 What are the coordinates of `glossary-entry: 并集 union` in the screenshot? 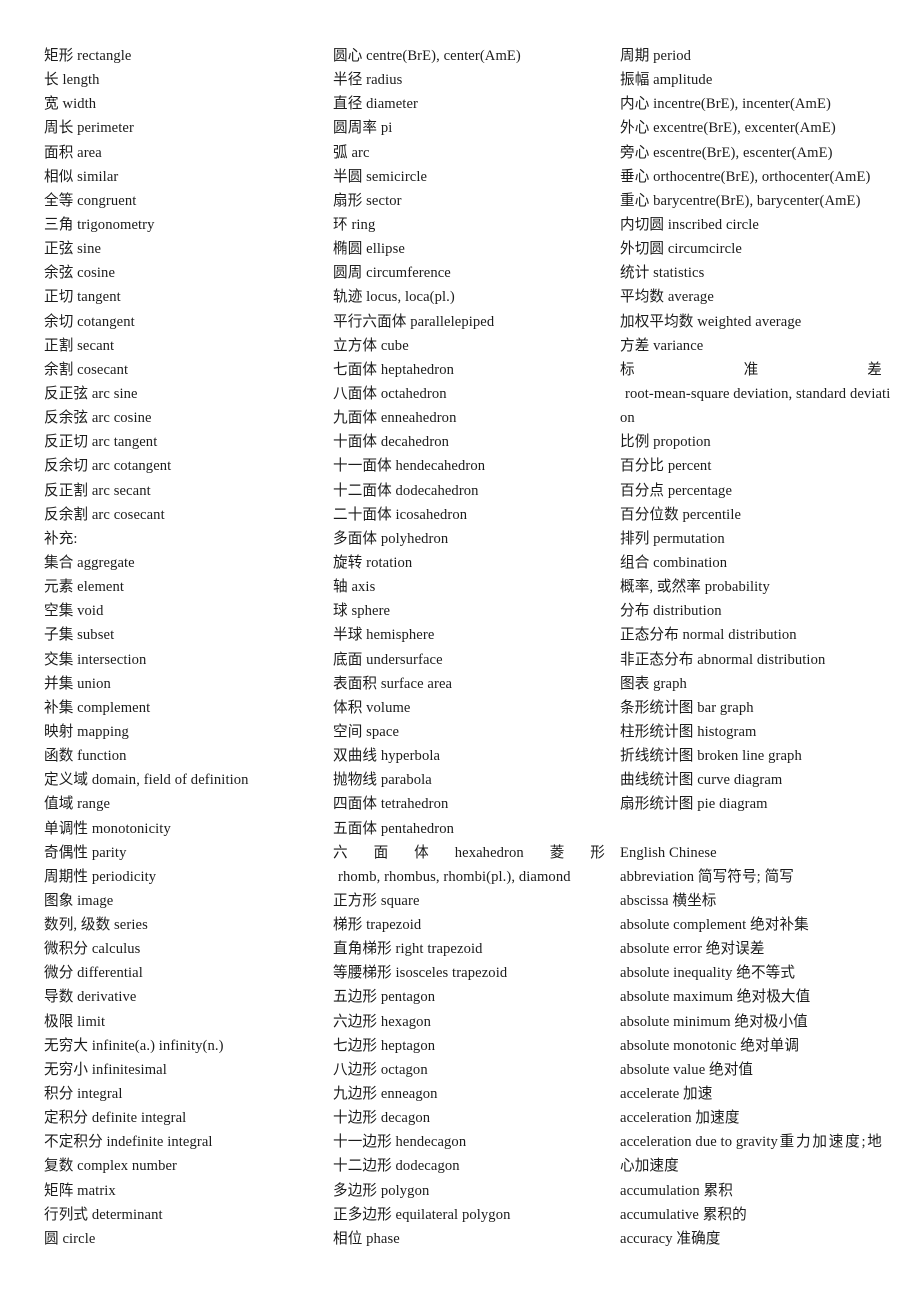 It's located at (77, 683).